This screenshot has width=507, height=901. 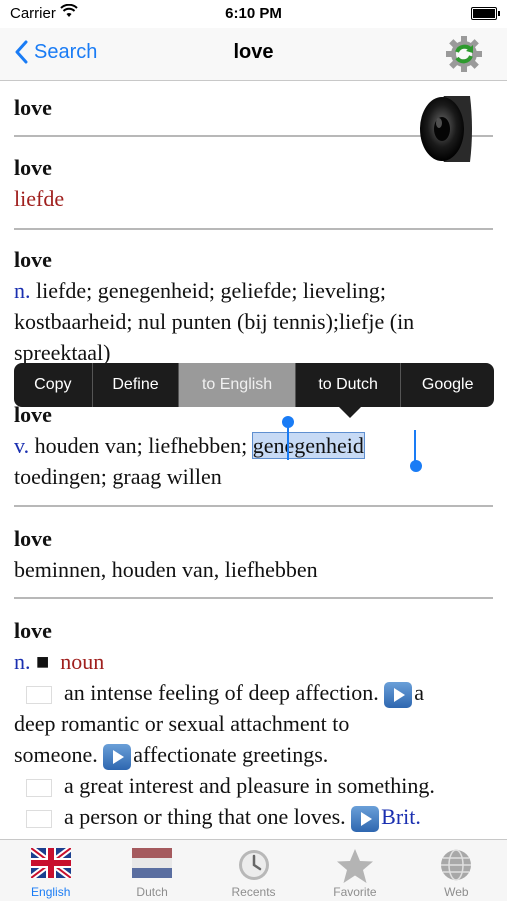 What do you see at coordinates (53, 385) in the screenshot?
I see `menu-item-copy: Copy` at bounding box center [53, 385].